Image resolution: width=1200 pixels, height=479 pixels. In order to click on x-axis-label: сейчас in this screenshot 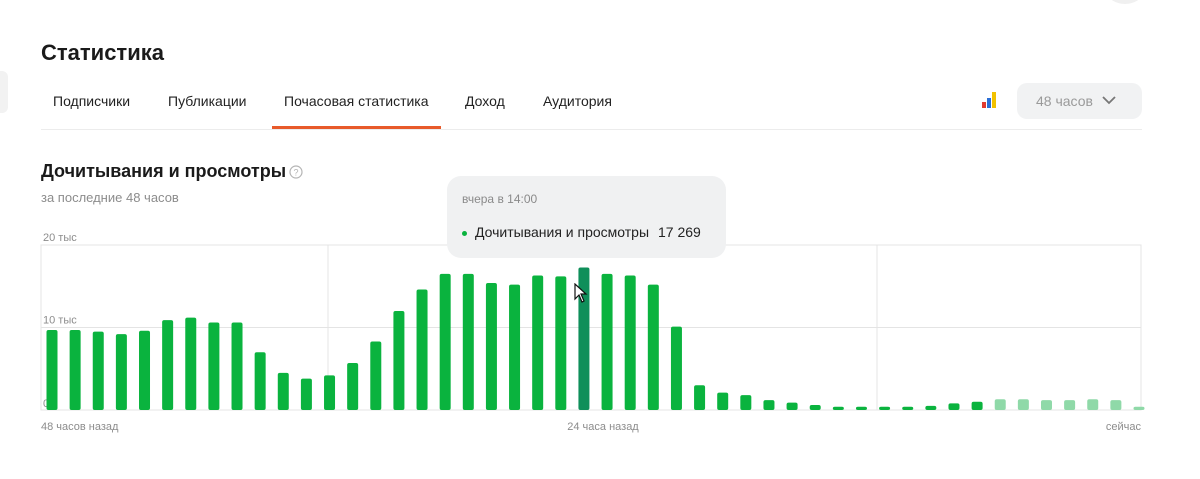, I will do `click(1124, 427)`.